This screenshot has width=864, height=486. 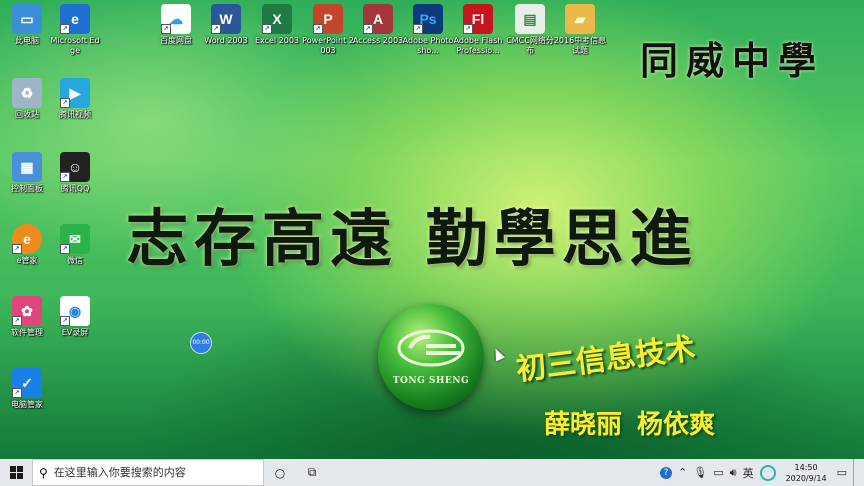 I want to click on e-manager-icon: e ↗, so click(x=27, y=239).